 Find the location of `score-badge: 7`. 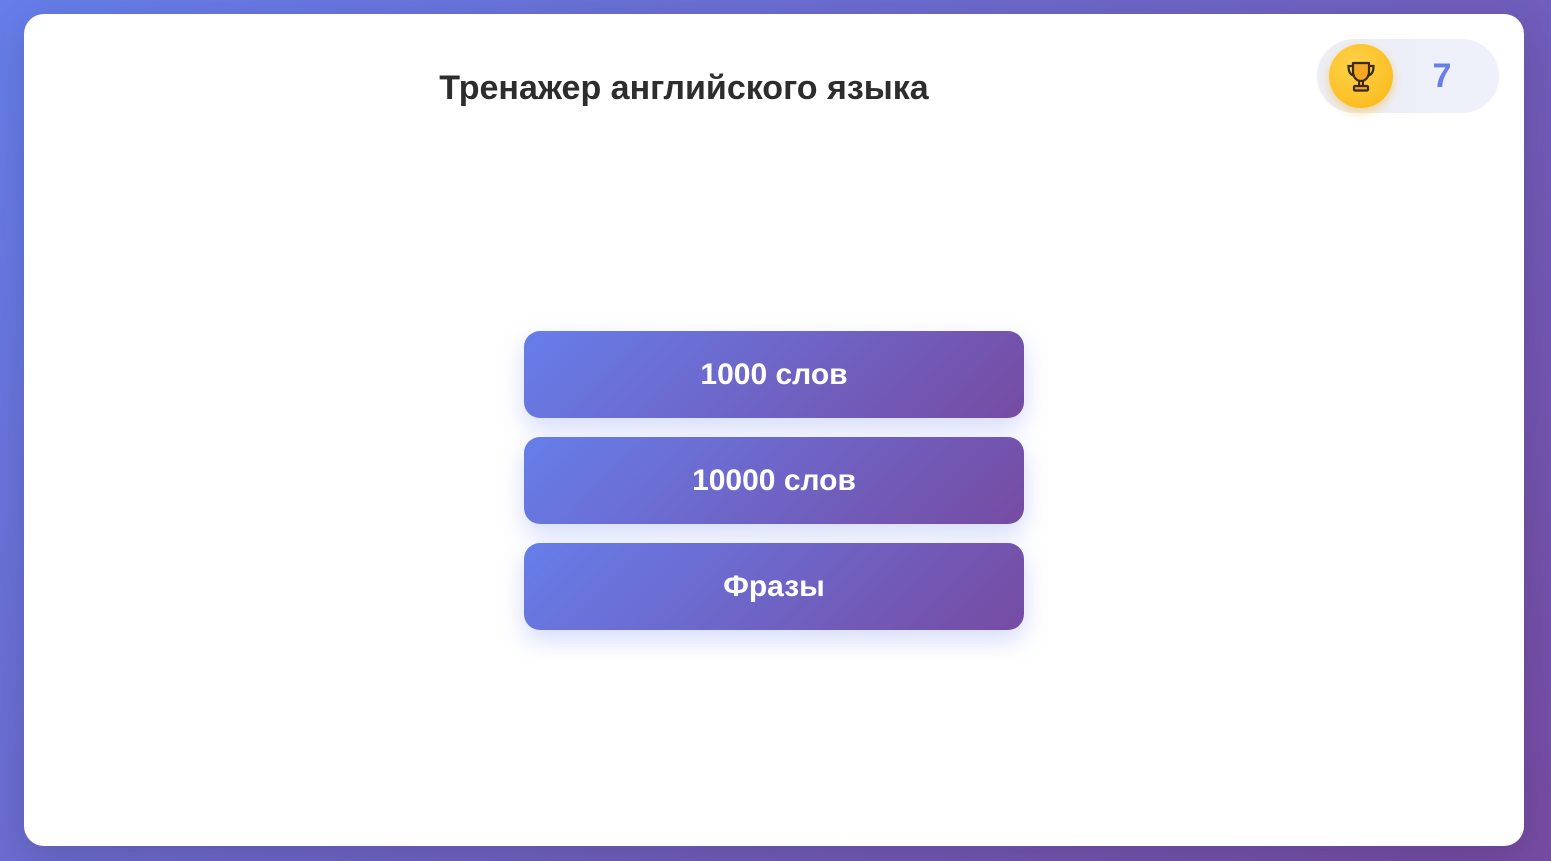

score-badge: 7 is located at coordinates (1408, 76).